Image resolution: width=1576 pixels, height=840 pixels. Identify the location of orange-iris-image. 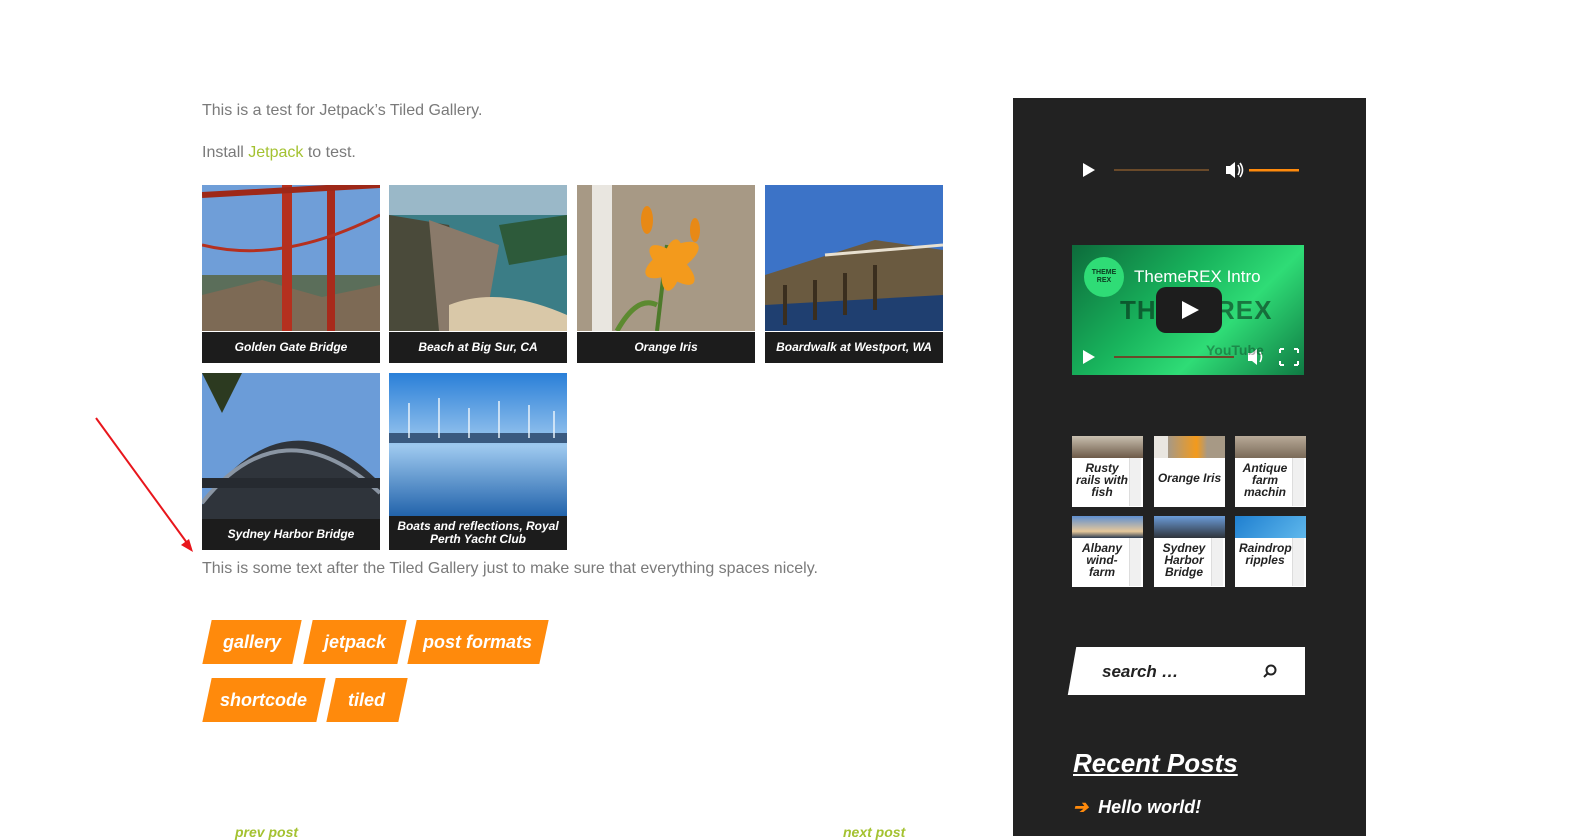
(666, 258).